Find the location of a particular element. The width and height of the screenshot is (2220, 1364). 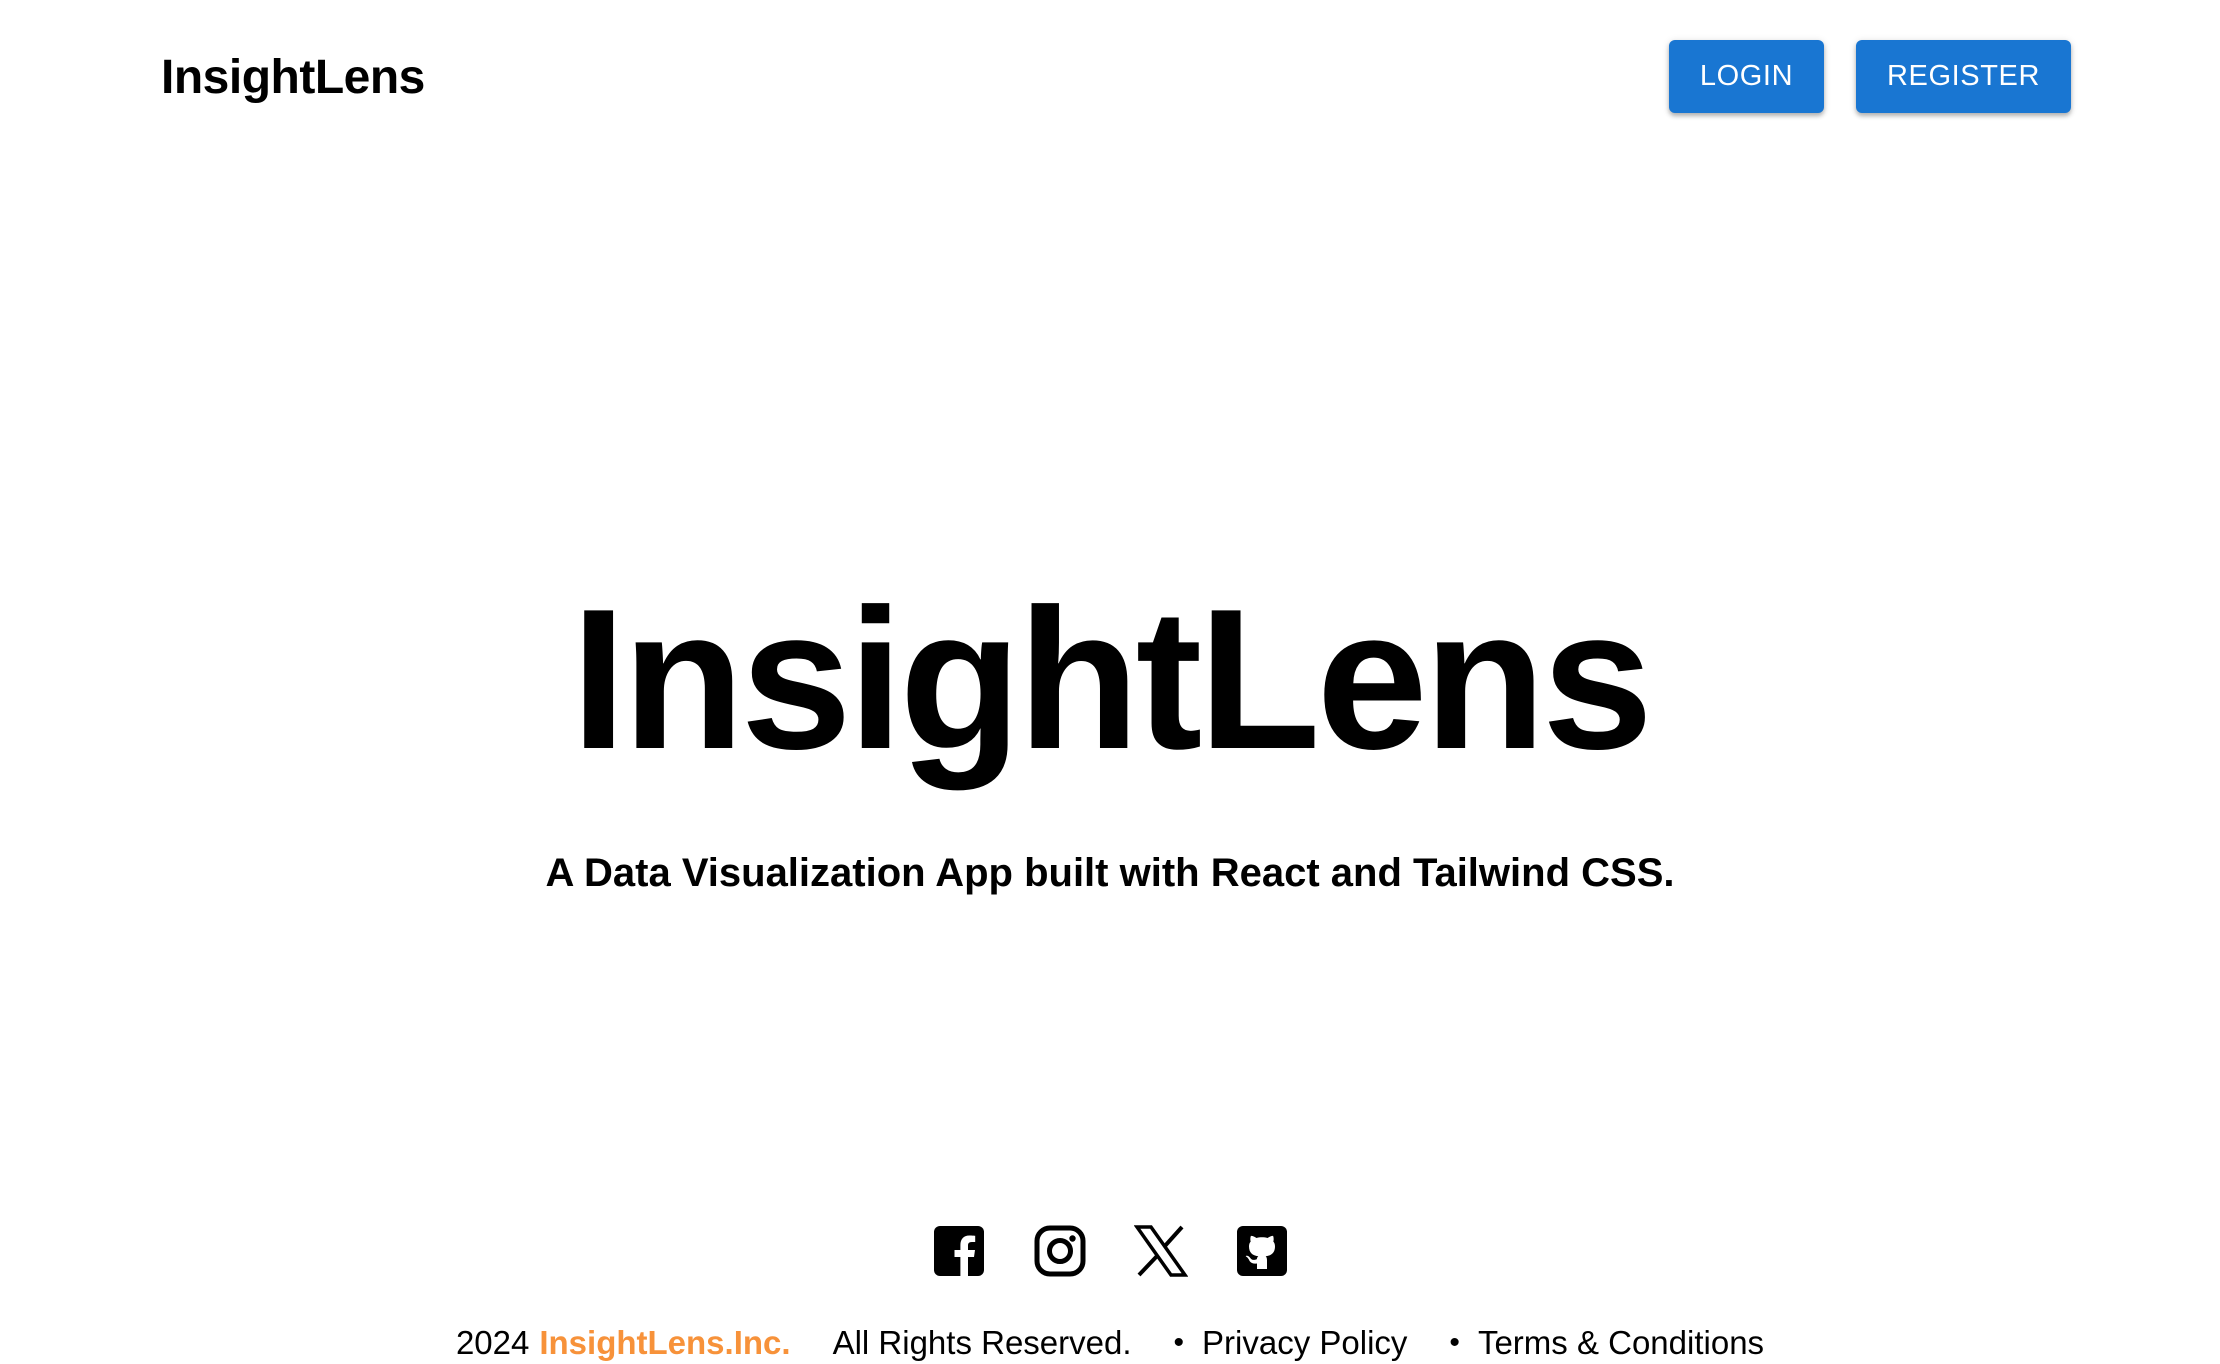

footer-rights: All Rights Reserved. is located at coordinates (982, 1342).